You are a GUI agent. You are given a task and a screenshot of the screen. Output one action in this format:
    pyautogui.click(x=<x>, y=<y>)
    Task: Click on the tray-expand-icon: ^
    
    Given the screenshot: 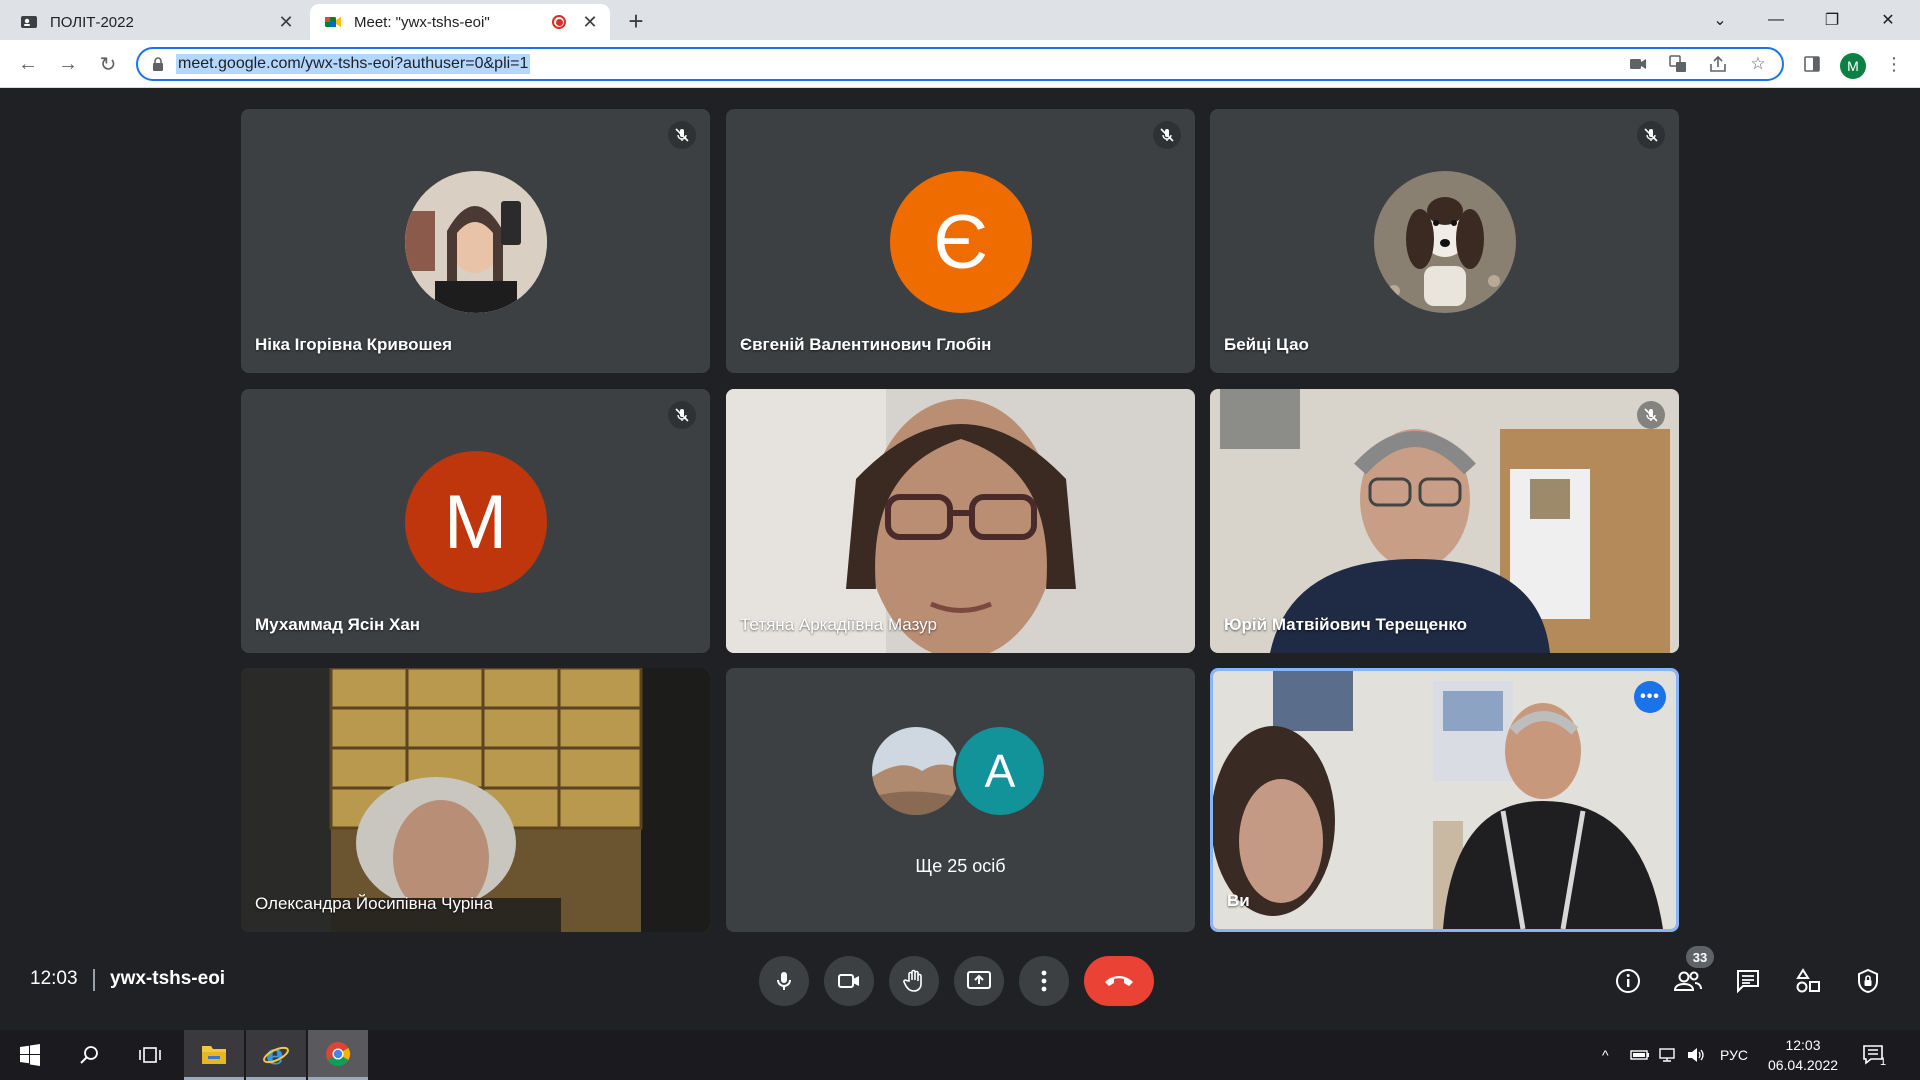 What is the action you would take?
    pyautogui.click(x=1605, y=1055)
    